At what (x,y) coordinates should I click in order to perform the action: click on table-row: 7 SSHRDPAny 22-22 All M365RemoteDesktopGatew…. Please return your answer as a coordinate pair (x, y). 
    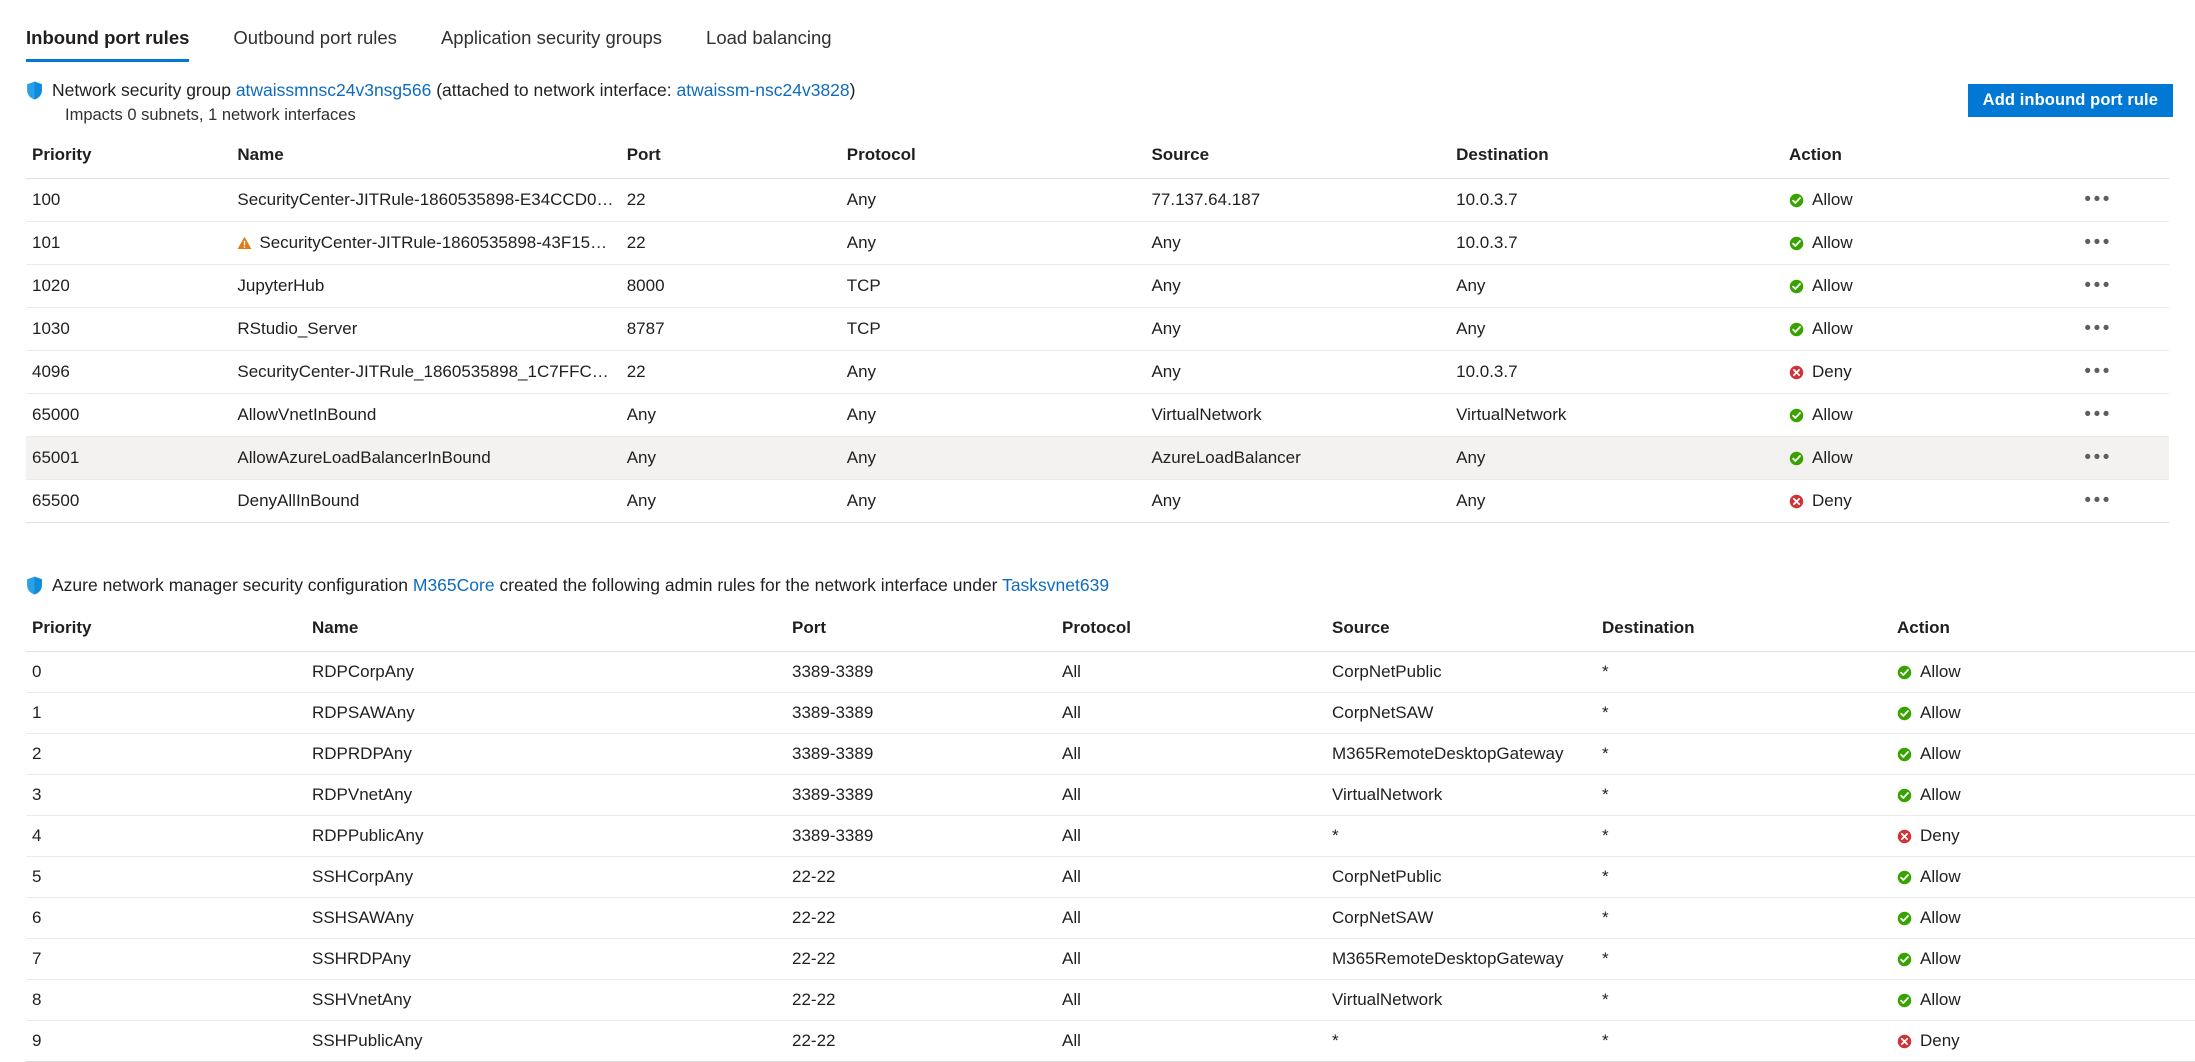
    Looking at the image, I should click on (1110, 959).